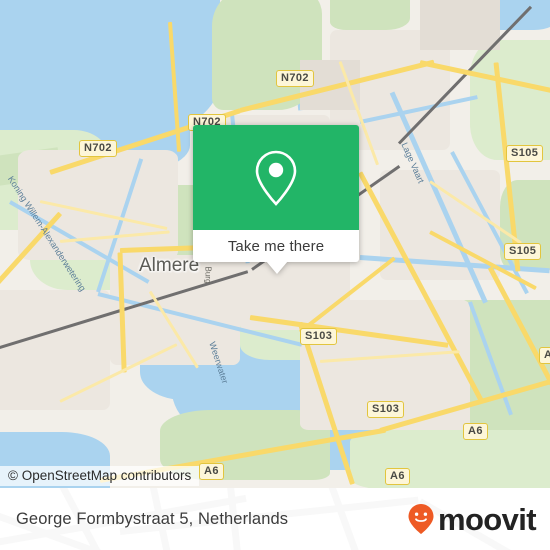 The height and width of the screenshot is (550, 550). What do you see at coordinates (370, 15) in the screenshot?
I see `park-top-right` at bounding box center [370, 15].